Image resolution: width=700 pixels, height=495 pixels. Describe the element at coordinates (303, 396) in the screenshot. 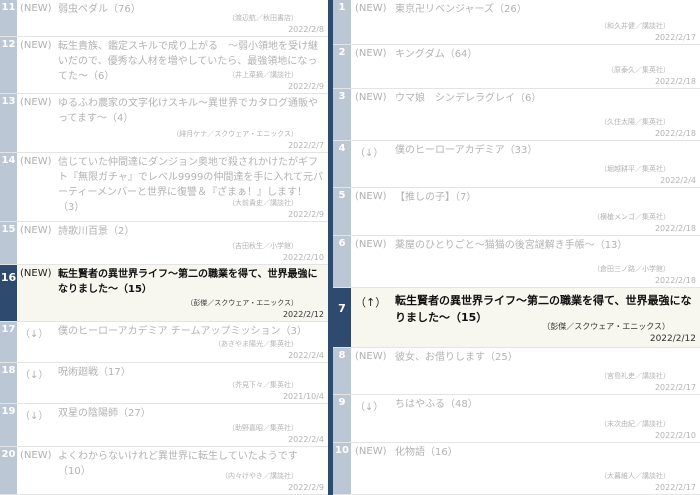

I see `release-date: 2021/10/4` at that location.